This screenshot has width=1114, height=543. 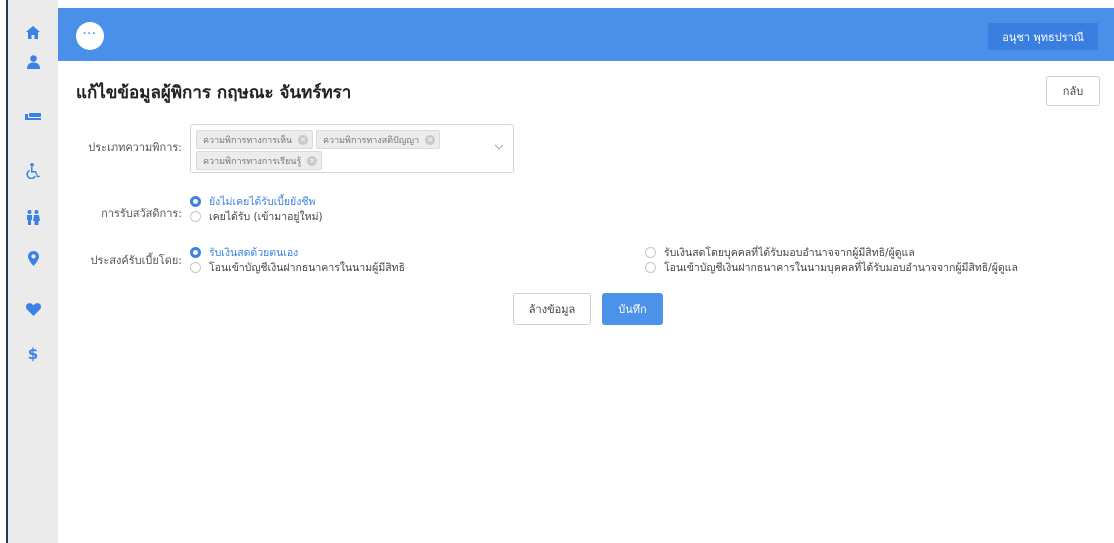 I want to click on sidebar: $, so click(x=32, y=271).